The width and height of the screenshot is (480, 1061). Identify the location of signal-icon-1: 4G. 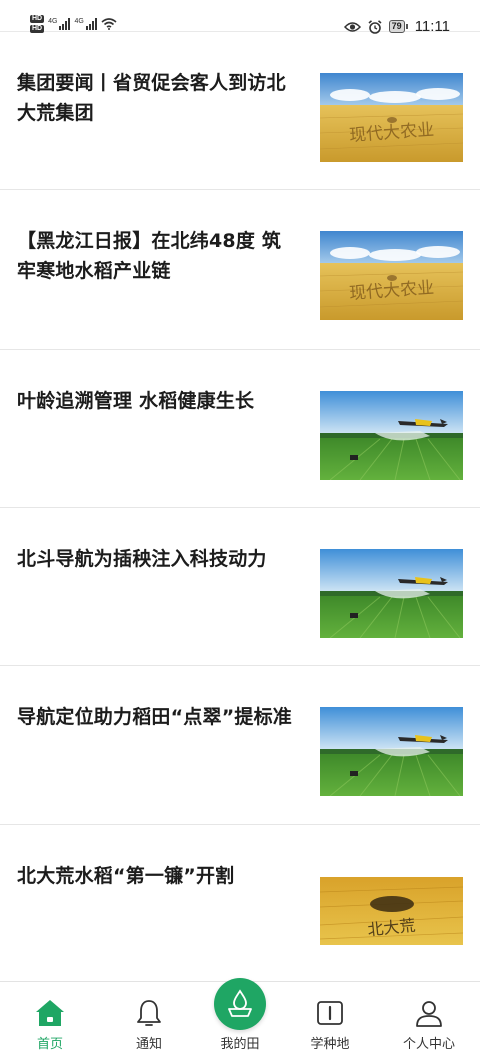
(59, 24).